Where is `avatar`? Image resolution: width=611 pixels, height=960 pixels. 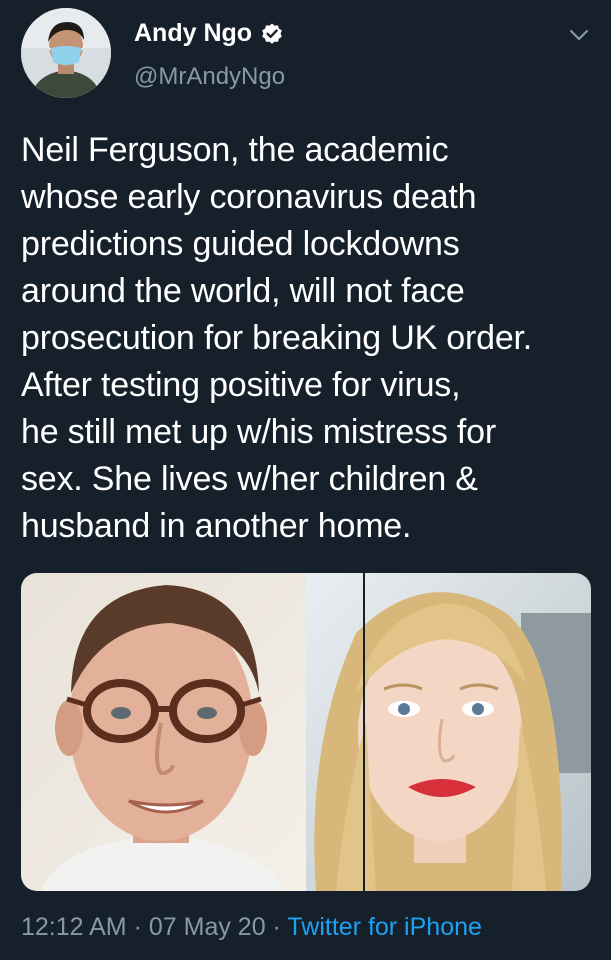 avatar is located at coordinates (66, 53).